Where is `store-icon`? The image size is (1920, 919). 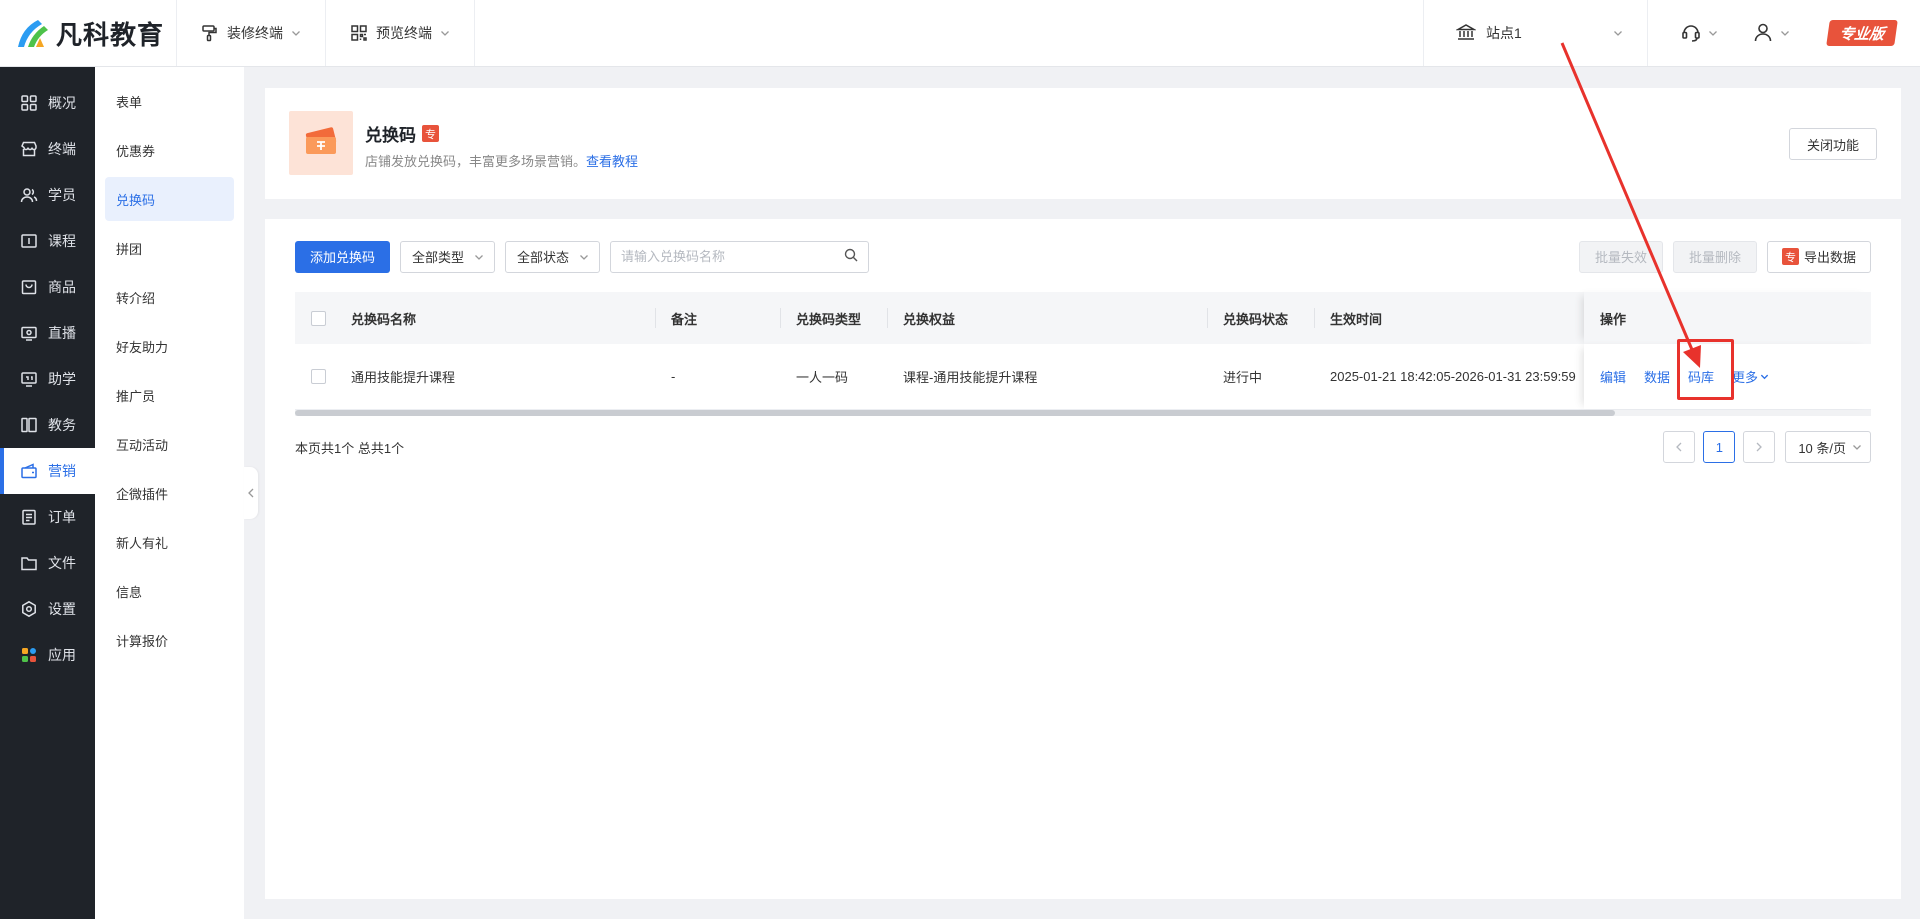
store-icon is located at coordinates (29, 149).